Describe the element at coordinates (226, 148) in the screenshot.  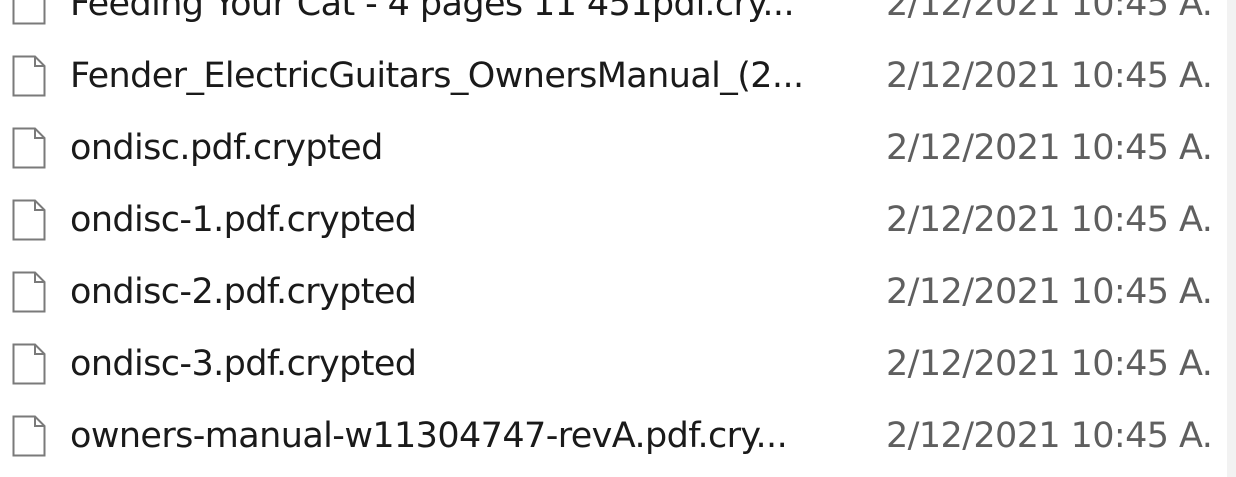
I see `file-name: ondisc.pdf.crypted` at that location.